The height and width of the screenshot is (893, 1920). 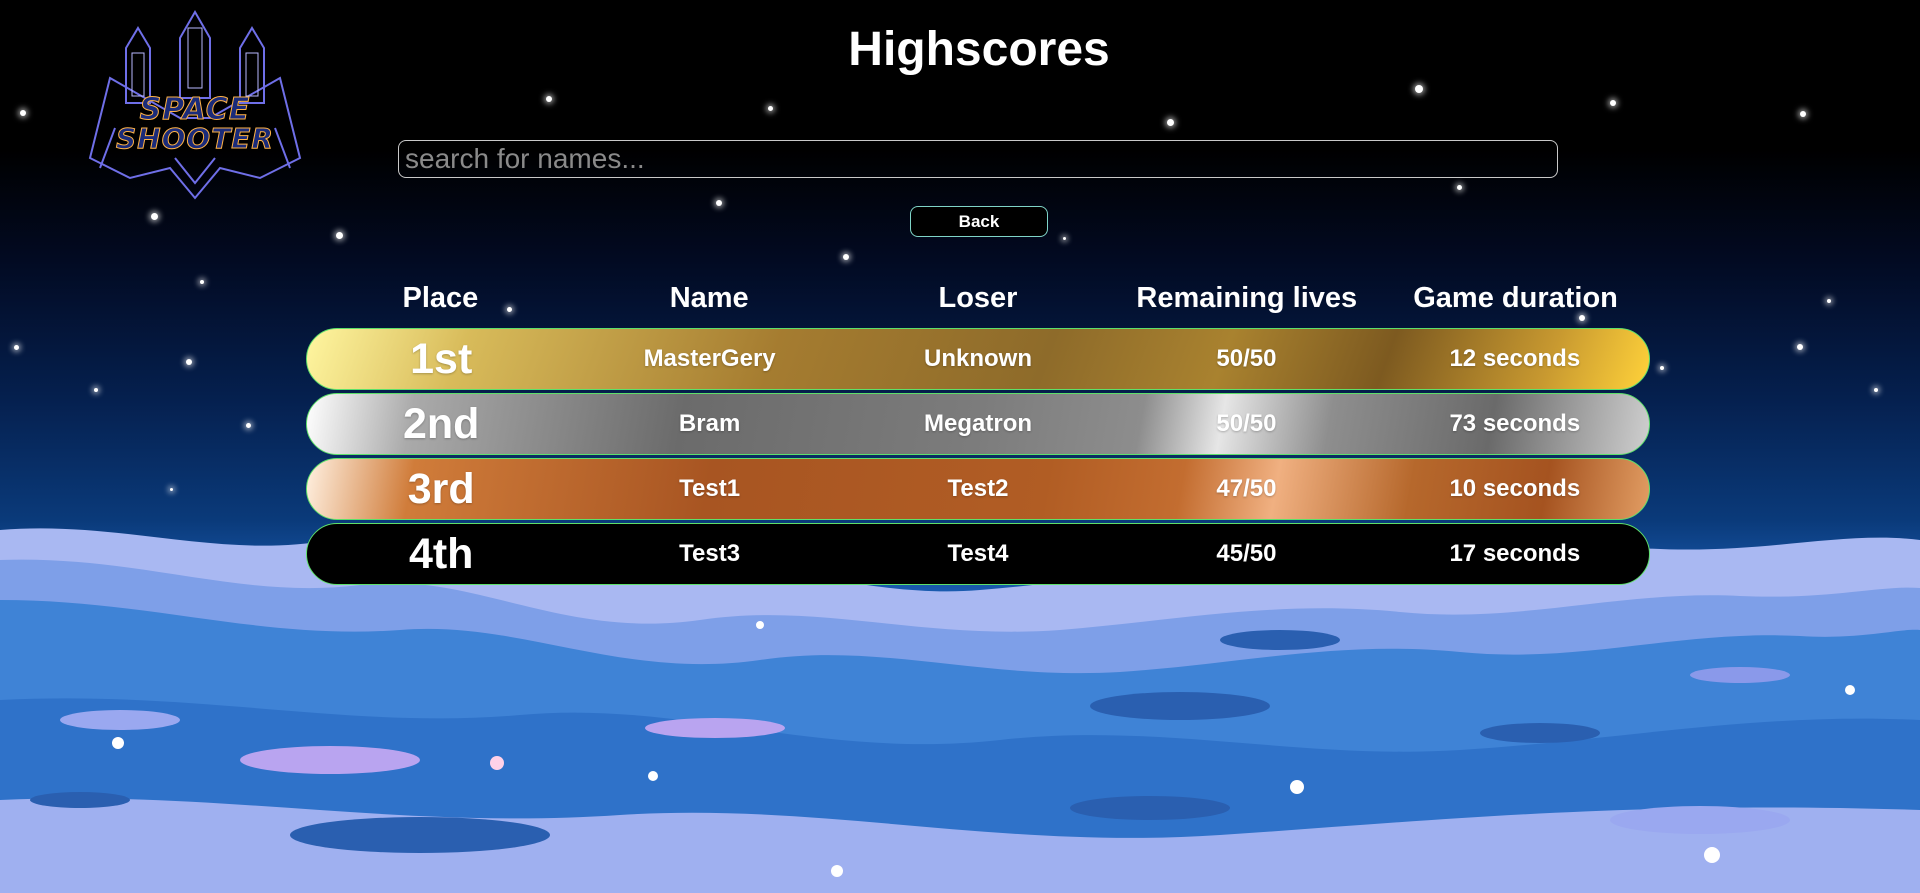 I want to click on table-row: 1st MasterGery Unknown 50/50 12 seconds, so click(x=978, y=359).